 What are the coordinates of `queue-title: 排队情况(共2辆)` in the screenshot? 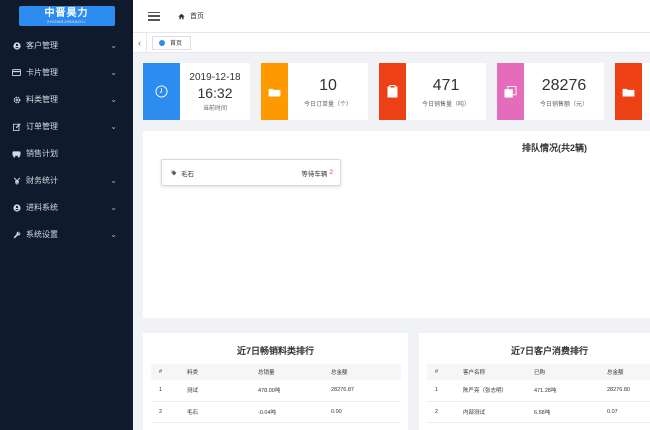 It's located at (554, 148).